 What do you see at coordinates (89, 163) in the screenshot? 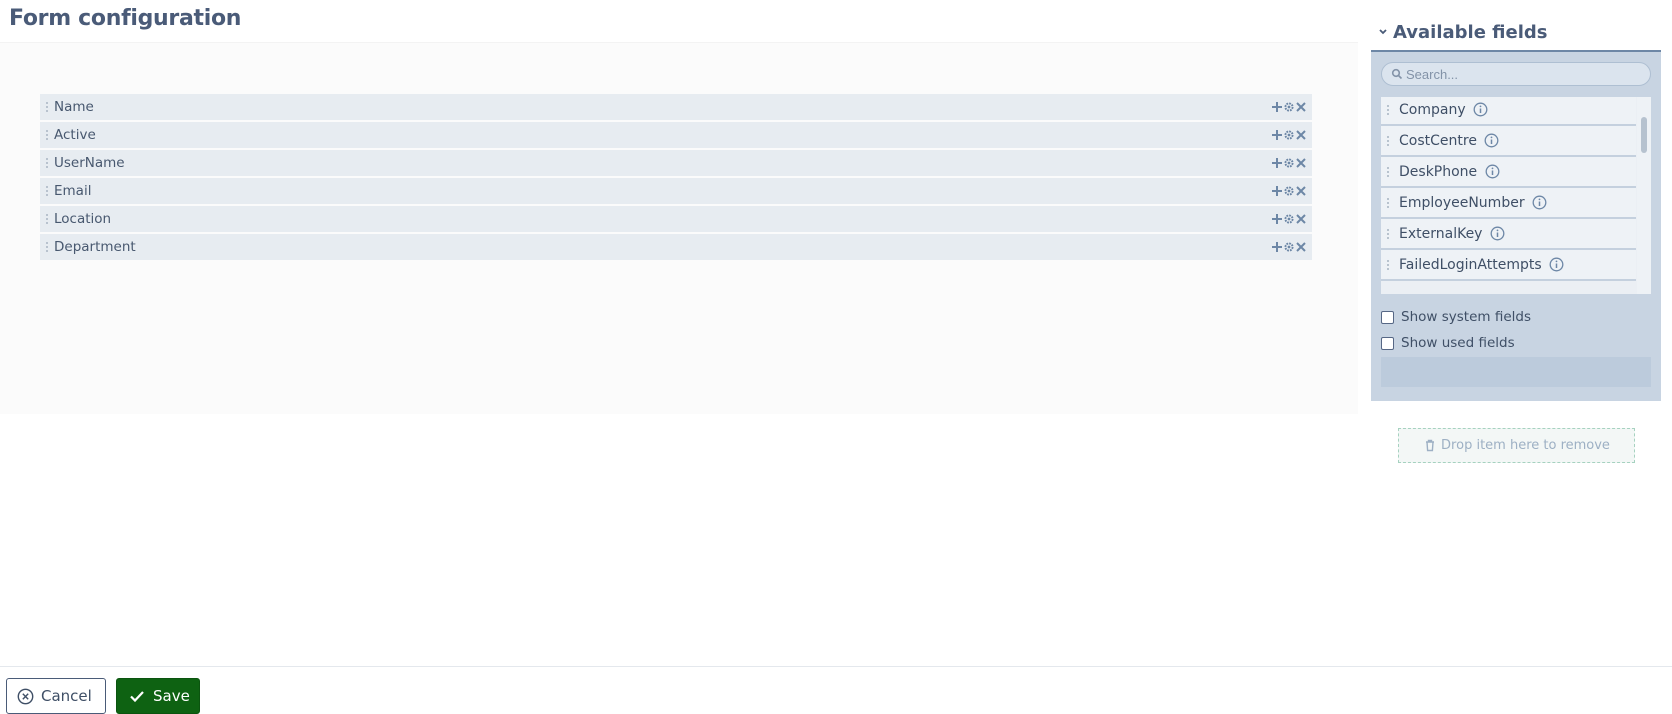
I see `field-label: UserName` at bounding box center [89, 163].